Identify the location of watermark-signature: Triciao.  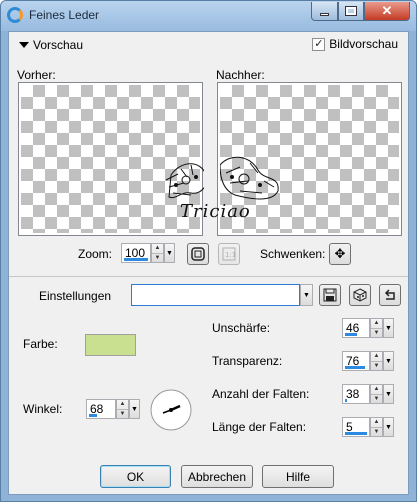
(215, 211).